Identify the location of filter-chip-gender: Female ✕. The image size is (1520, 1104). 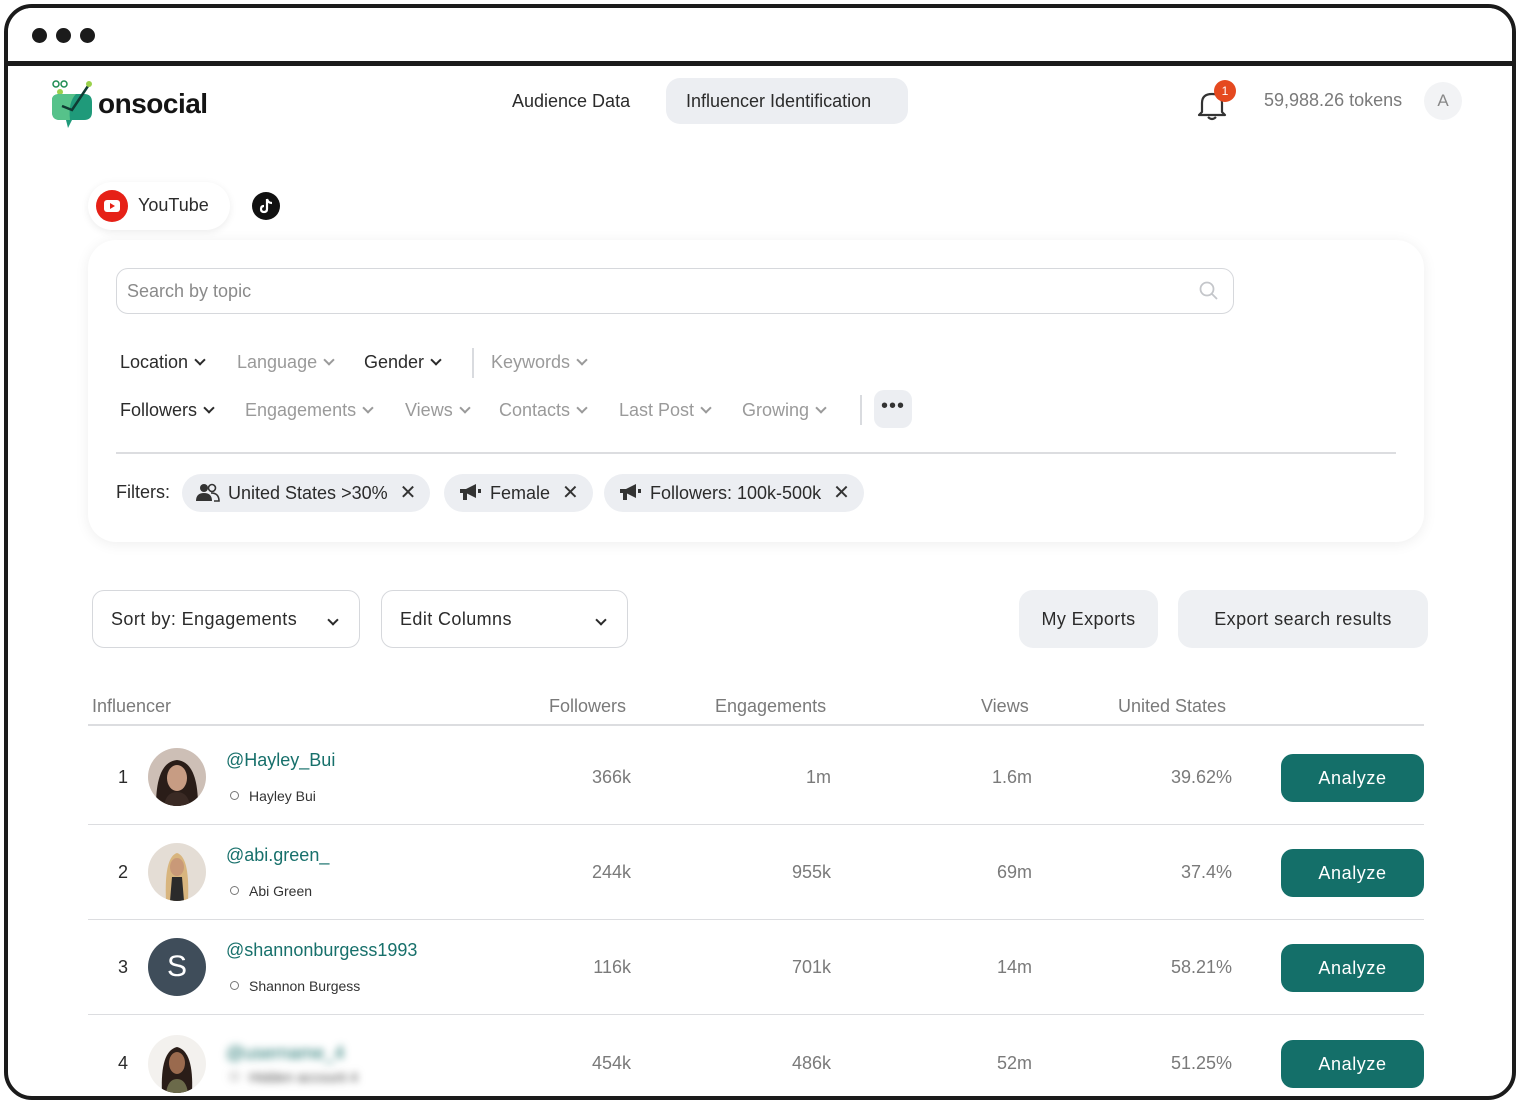
(518, 493).